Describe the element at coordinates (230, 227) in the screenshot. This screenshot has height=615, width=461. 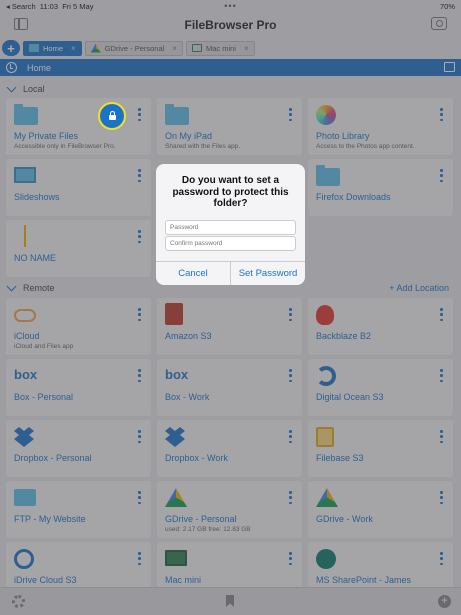
I see `password-field` at that location.